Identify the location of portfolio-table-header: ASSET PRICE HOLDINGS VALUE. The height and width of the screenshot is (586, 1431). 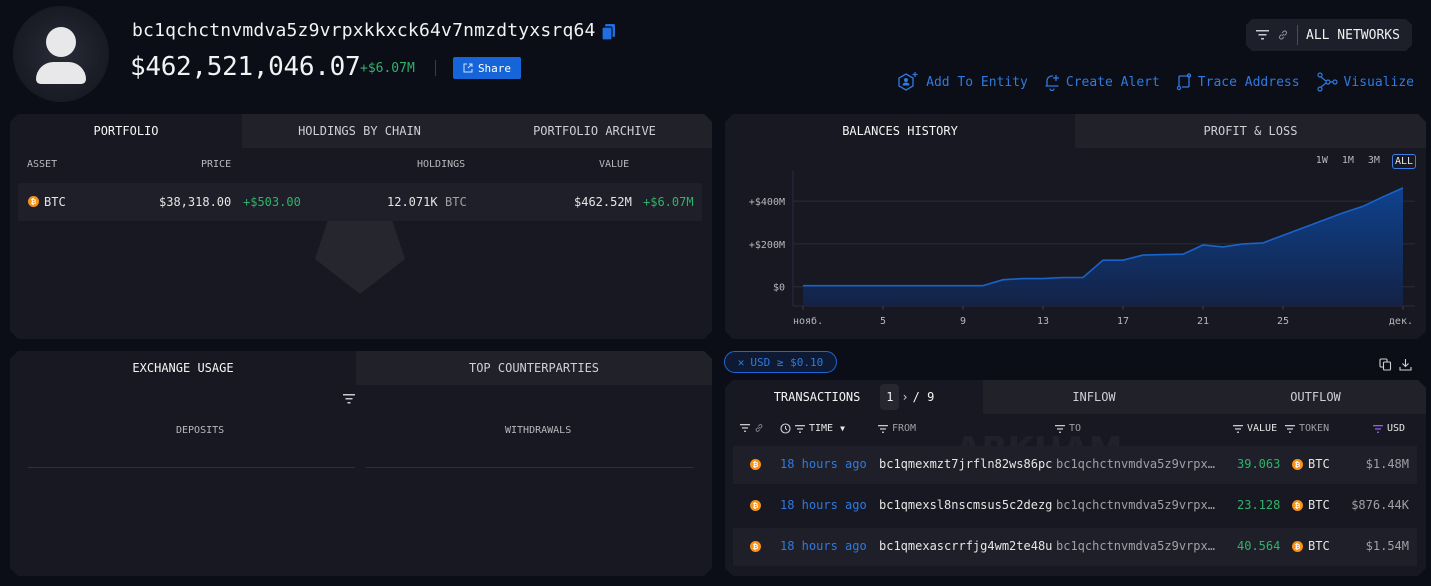
(361, 165).